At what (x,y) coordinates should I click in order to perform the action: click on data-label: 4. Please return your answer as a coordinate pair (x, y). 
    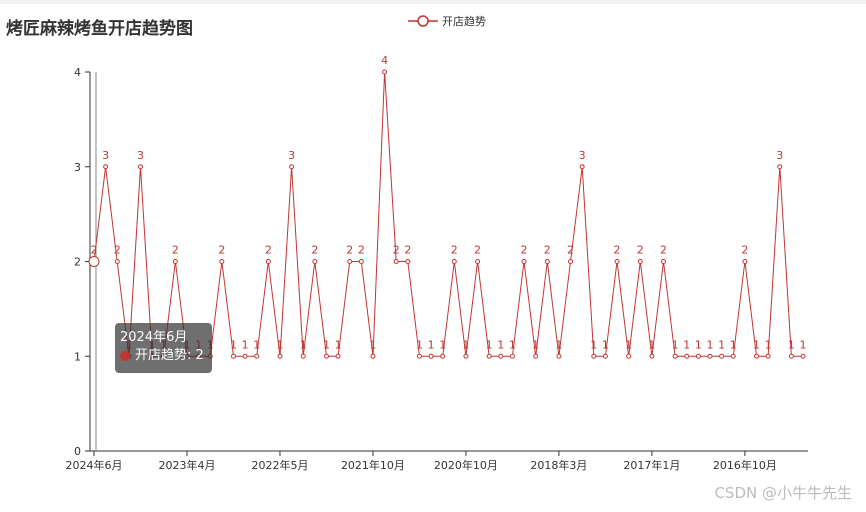
    Looking at the image, I should click on (384, 60).